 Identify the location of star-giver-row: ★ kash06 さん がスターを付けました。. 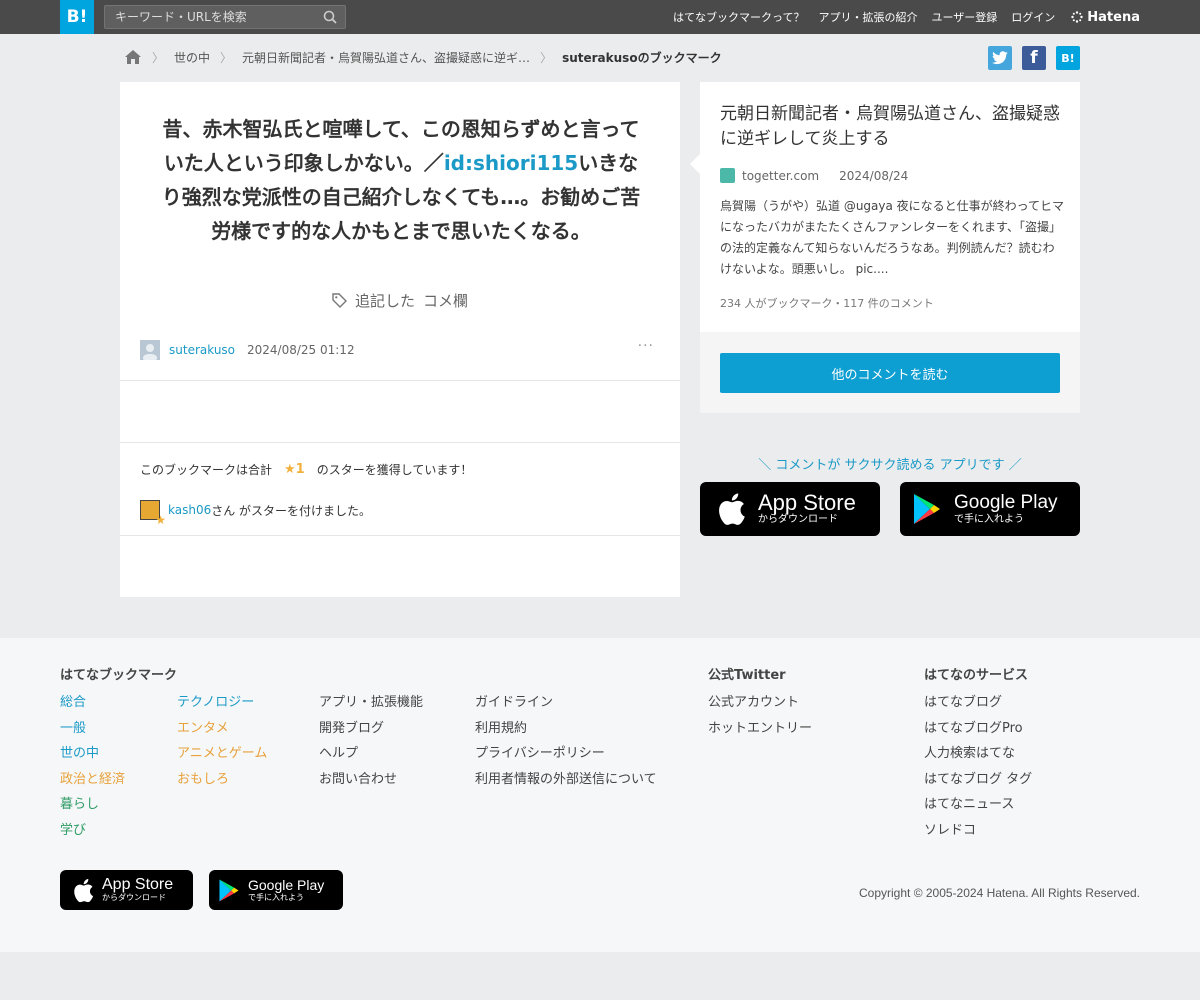
(255, 513).